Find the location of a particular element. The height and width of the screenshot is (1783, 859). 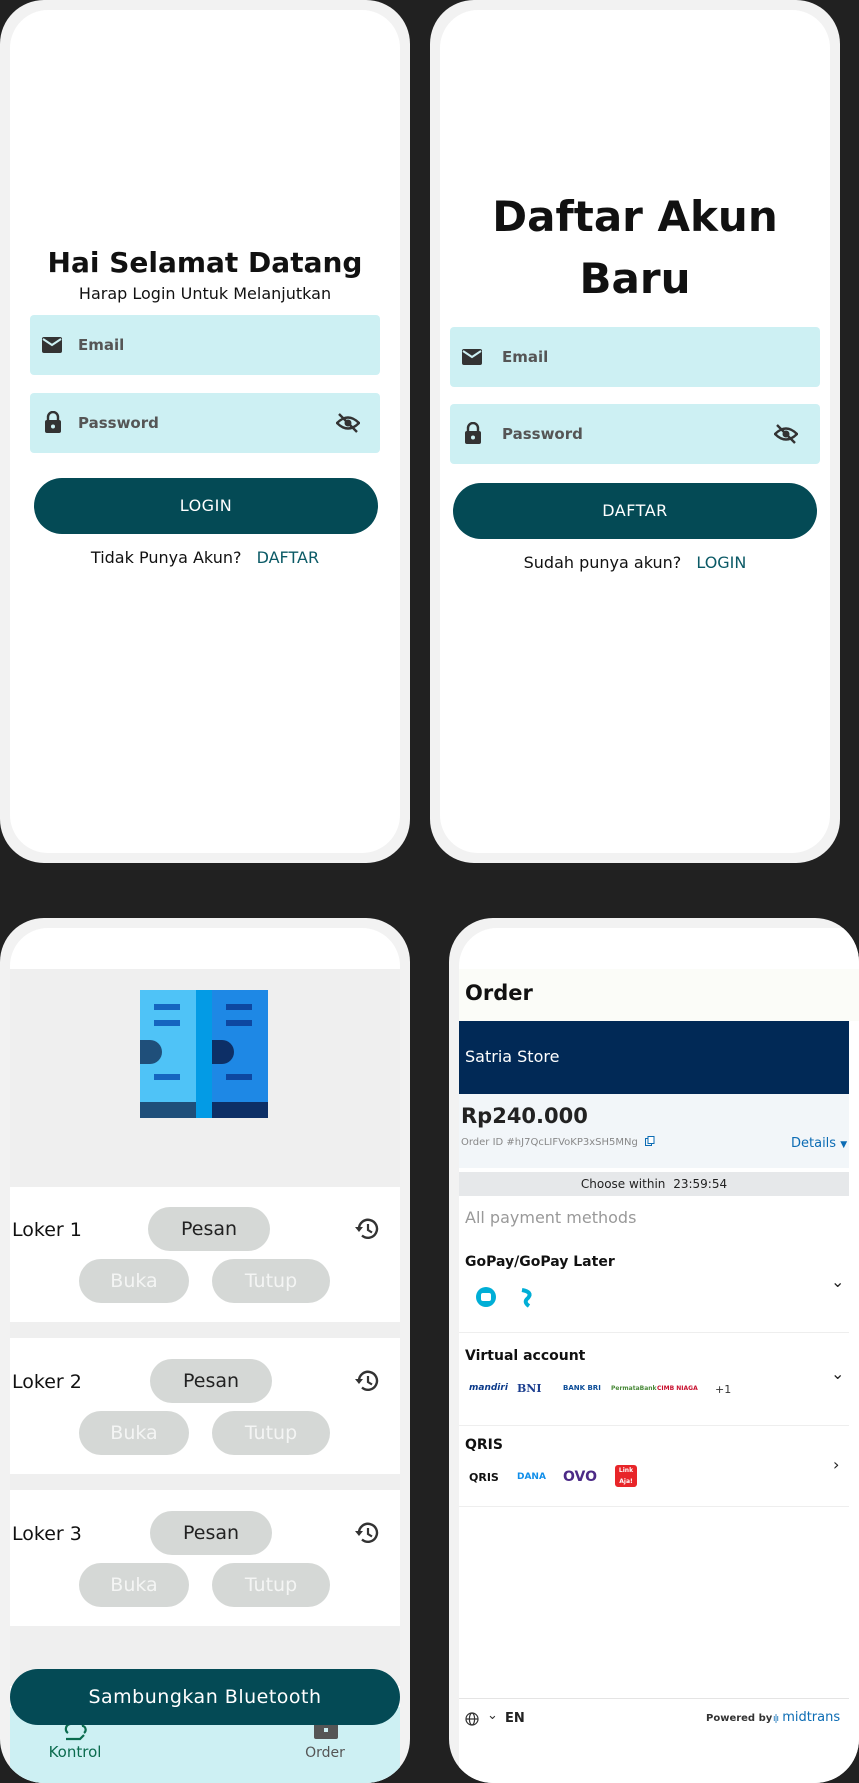

order-amount: Rp240.000 is located at coordinates (524, 1116).